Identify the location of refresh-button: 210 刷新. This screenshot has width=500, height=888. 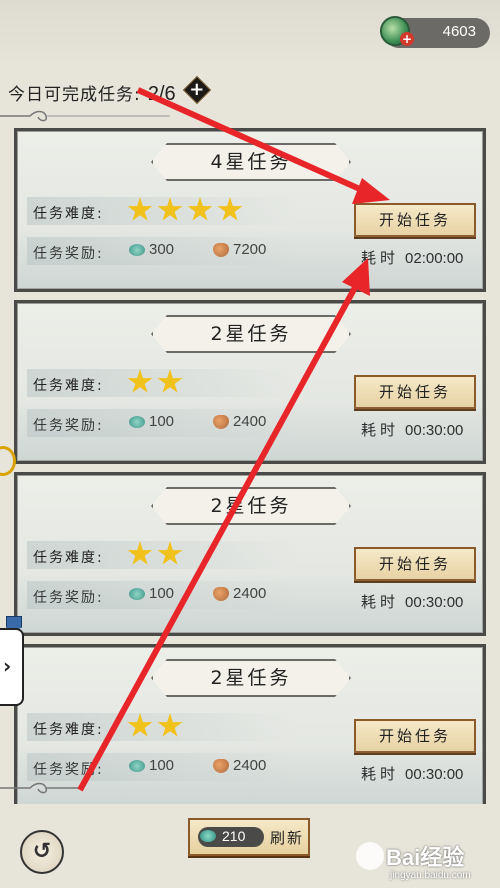
(249, 837).